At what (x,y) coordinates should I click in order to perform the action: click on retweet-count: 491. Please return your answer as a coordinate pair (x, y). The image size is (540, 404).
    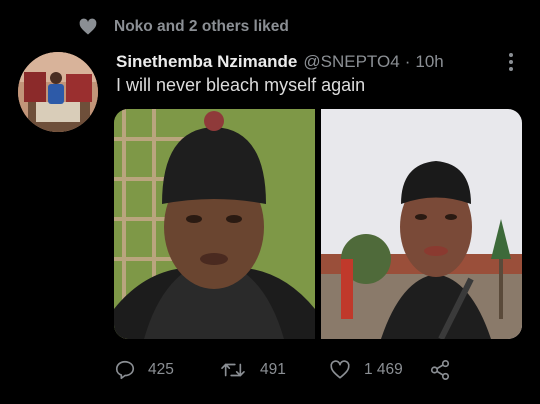
    Looking at the image, I should click on (273, 369).